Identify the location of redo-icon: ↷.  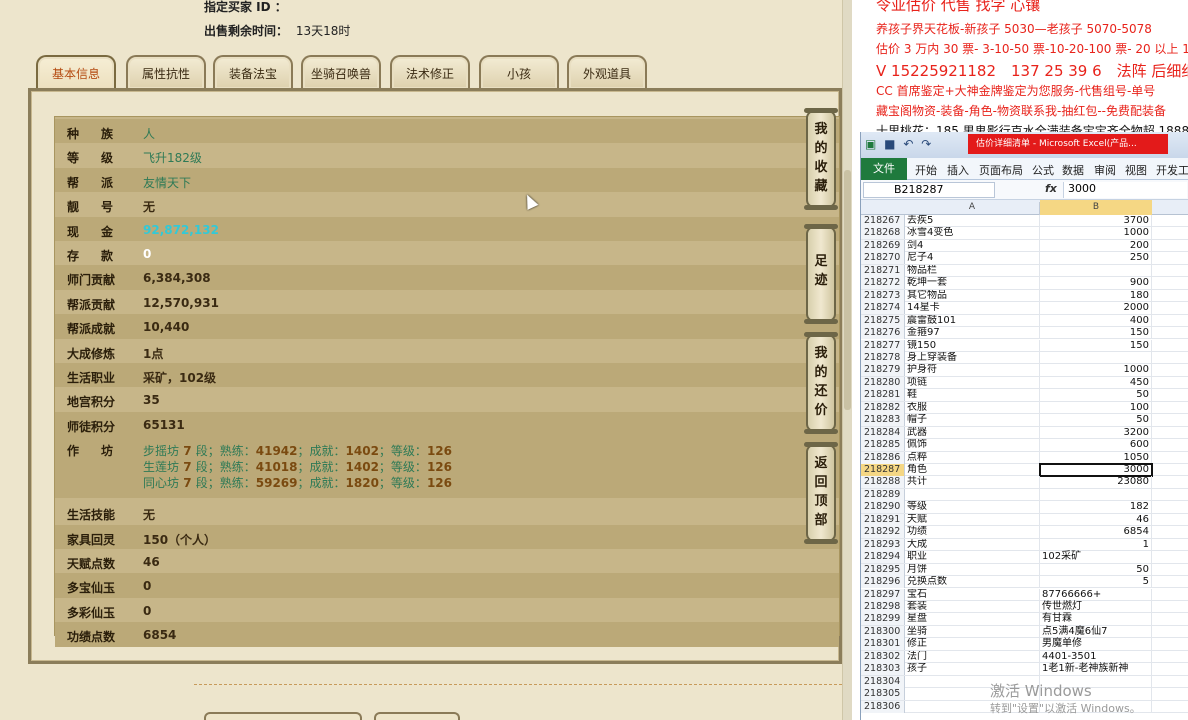
(927, 144).